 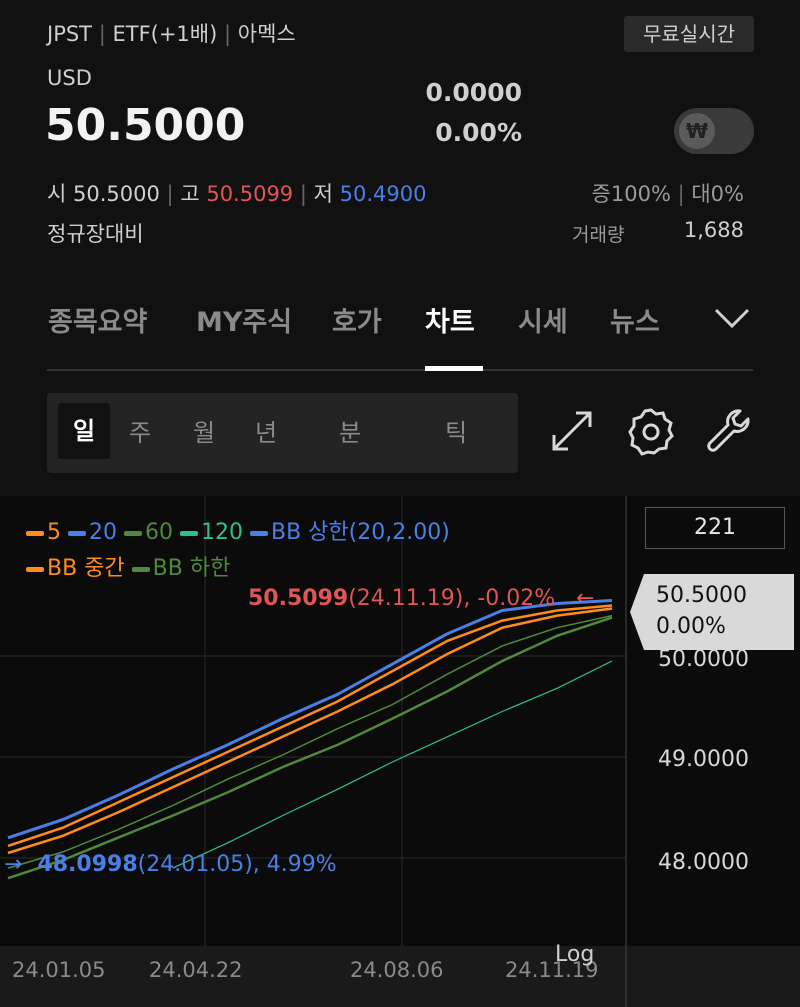 What do you see at coordinates (473, 92) in the screenshot?
I see `price-change: 0.0000` at bounding box center [473, 92].